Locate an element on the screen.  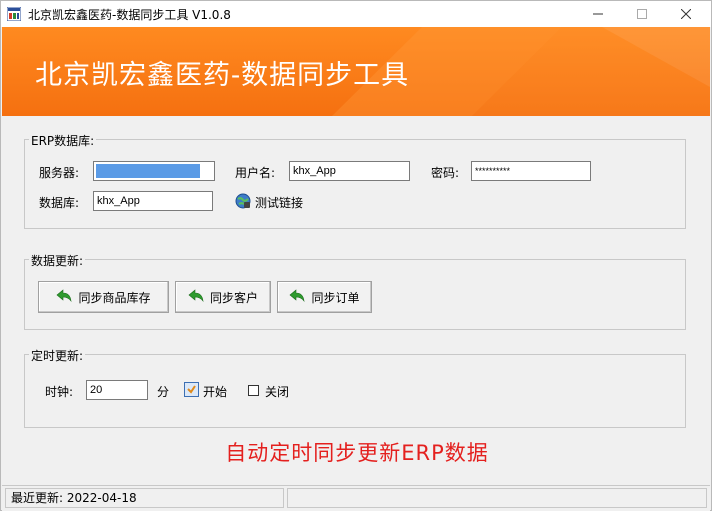
app-icon is located at coordinates (14, 14).